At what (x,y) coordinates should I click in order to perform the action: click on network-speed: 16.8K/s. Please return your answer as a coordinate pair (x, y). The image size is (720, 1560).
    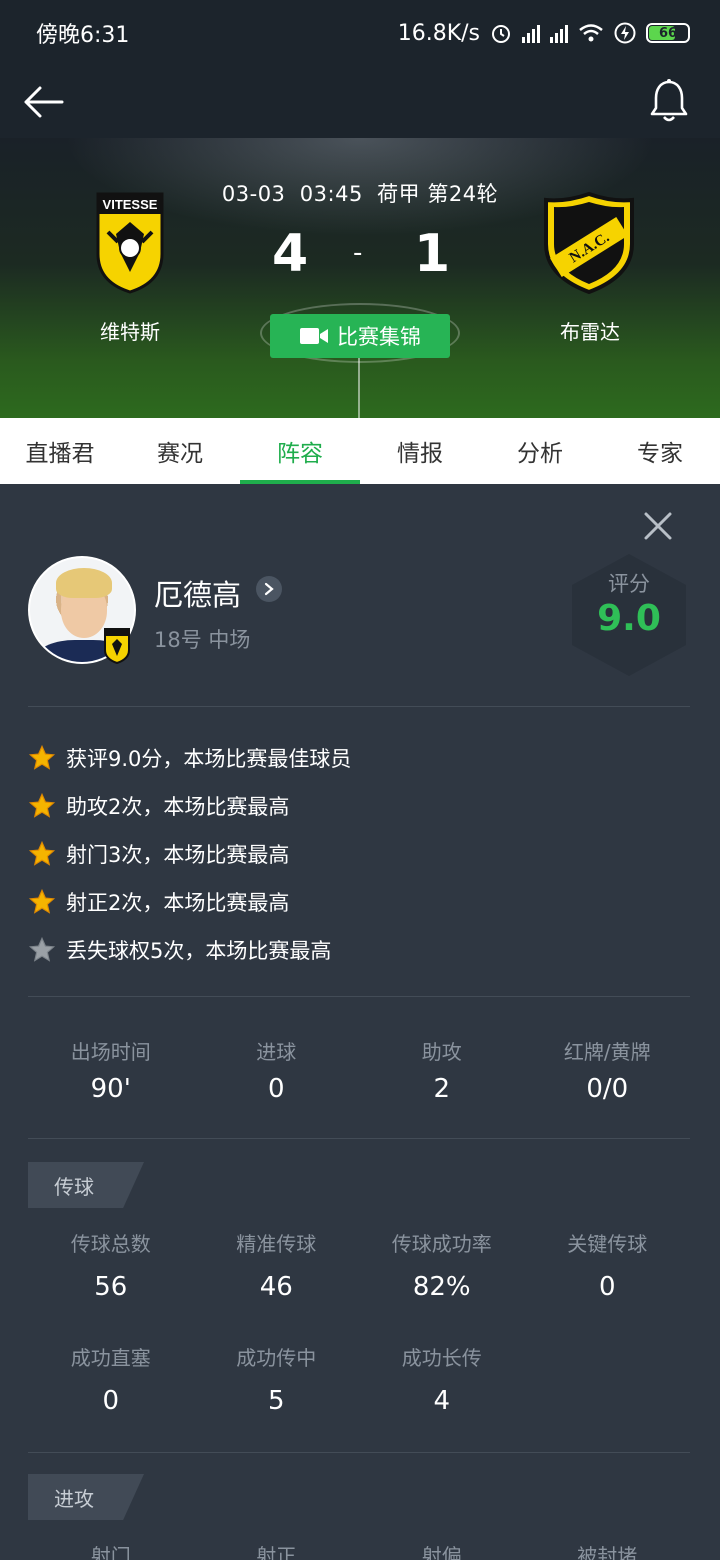
    Looking at the image, I should click on (438, 33).